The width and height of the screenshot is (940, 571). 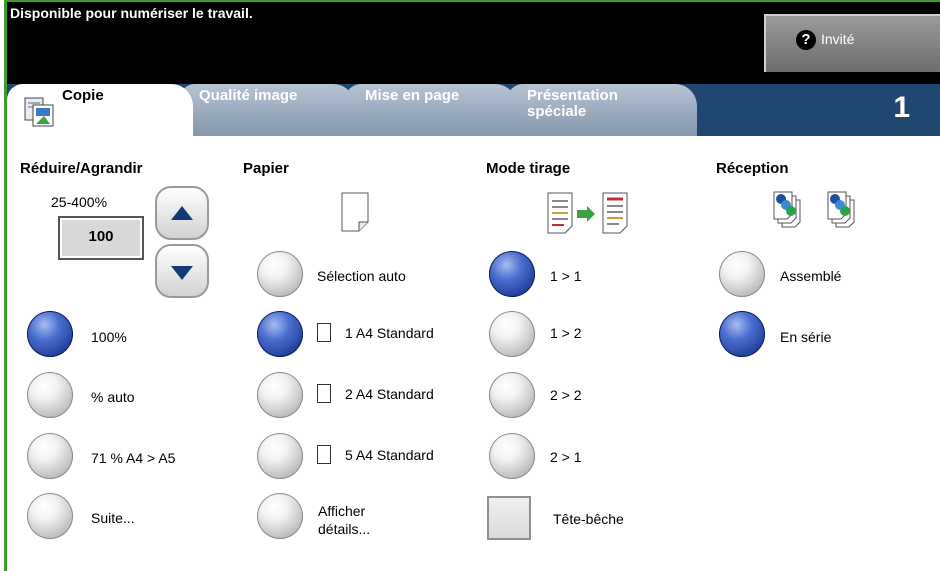 I want to click on tab-qualite-image-label: Qualité image, so click(x=248, y=95).